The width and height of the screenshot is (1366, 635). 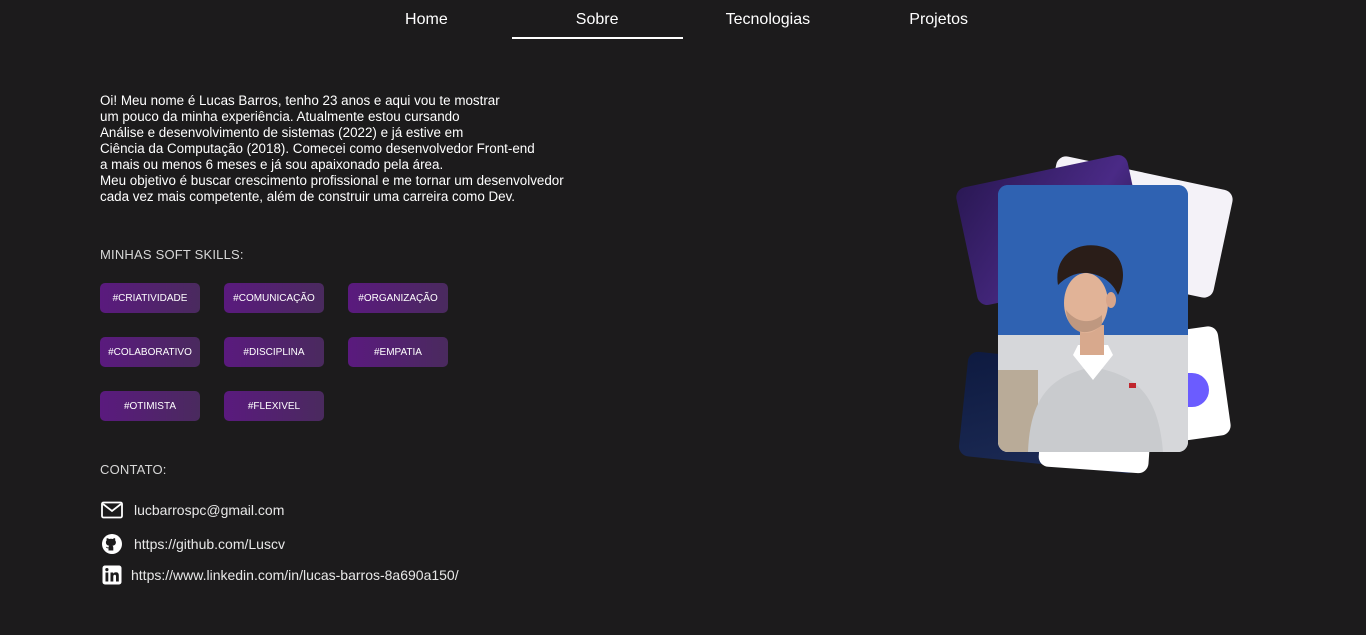 I want to click on email-link: lucbarrospc@gmail.com, so click(x=209, y=510).